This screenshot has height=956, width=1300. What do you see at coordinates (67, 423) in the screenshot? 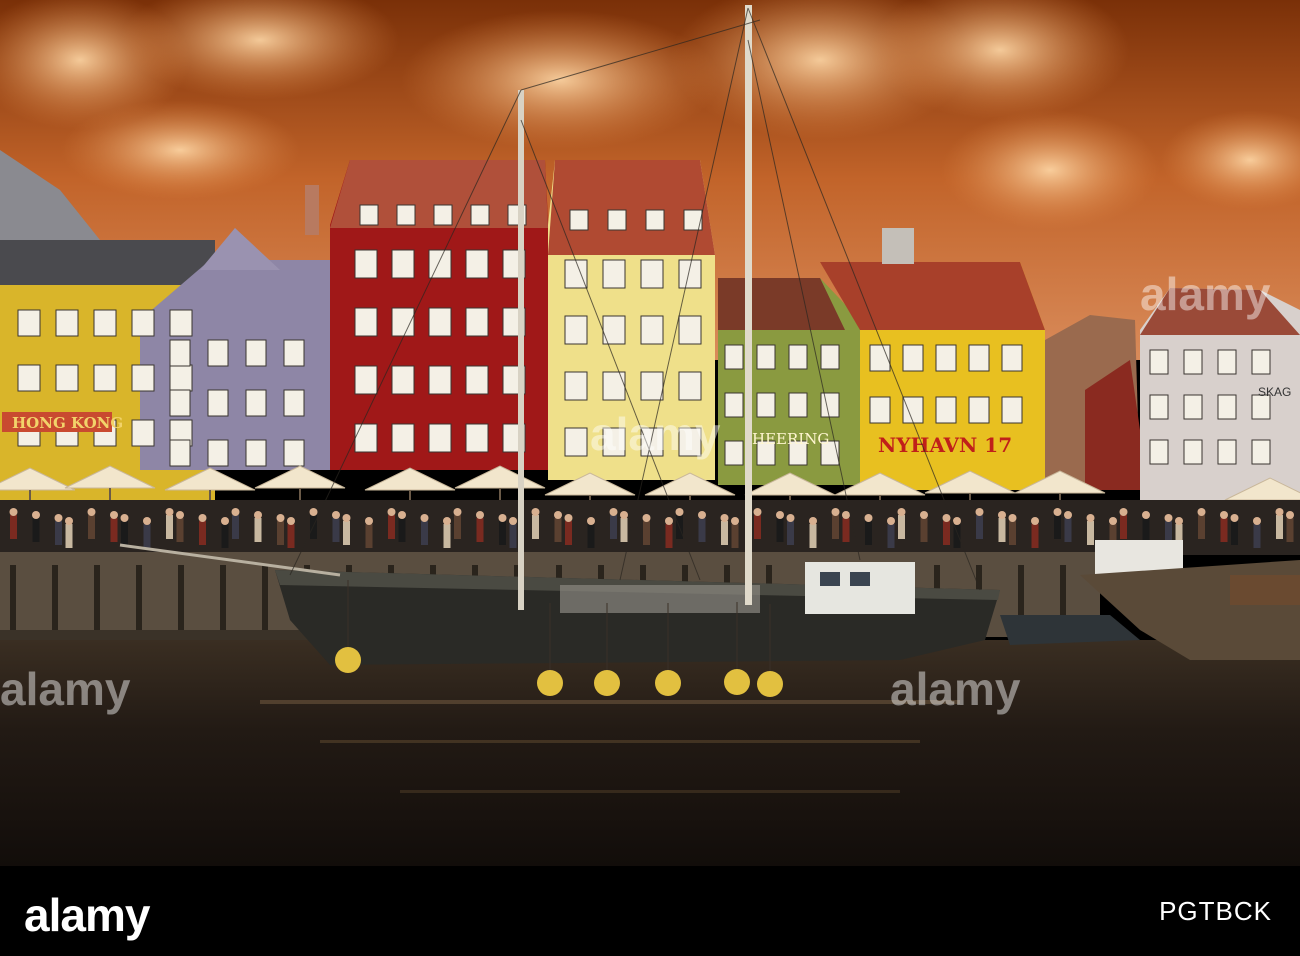
I see `sign-hong-kong: HONG KONG` at bounding box center [67, 423].